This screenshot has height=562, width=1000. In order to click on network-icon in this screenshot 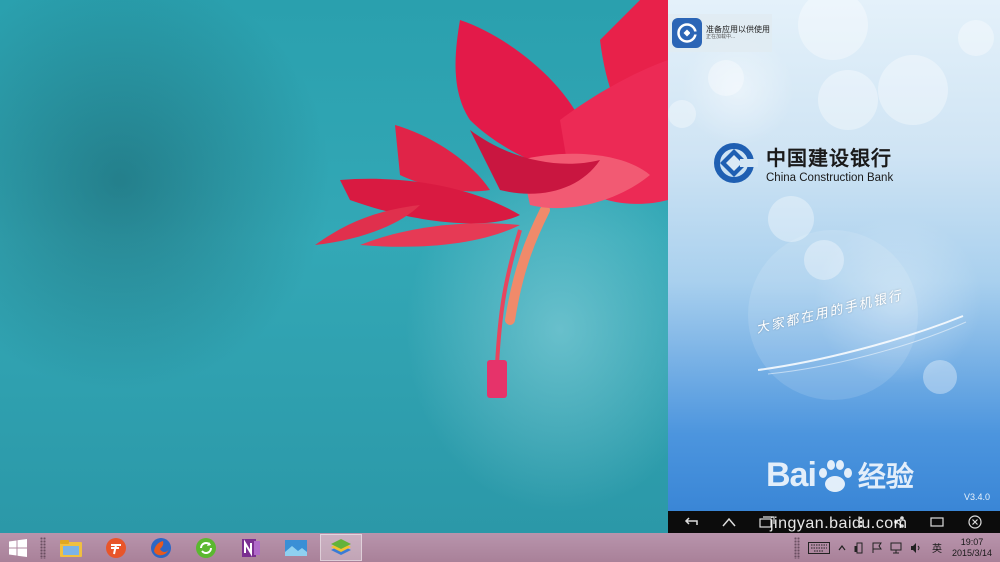, I will do `click(896, 548)`.